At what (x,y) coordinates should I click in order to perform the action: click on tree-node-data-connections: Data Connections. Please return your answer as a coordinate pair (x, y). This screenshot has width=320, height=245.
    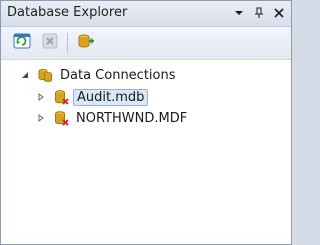
    Looking at the image, I should click on (99, 75).